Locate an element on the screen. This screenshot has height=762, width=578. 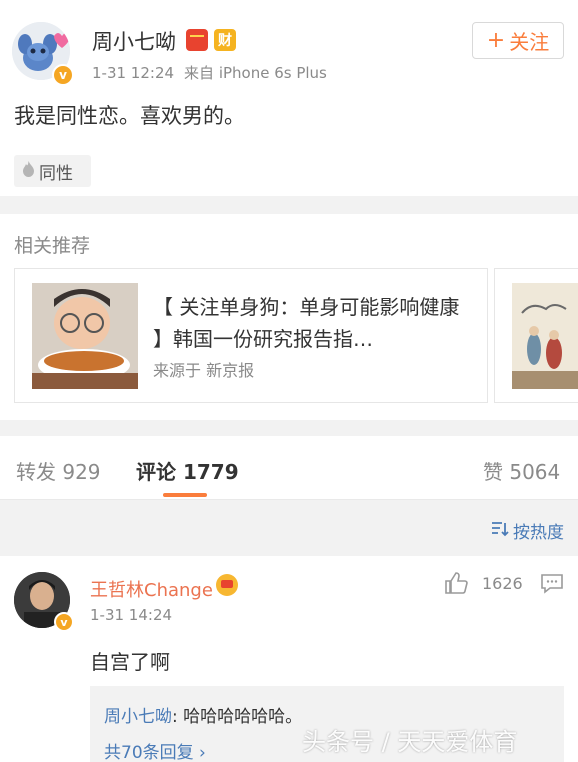
related-card: 【 关注单身狗：单身可能影响健康 】韩国一份研究报告指… 来源于 新京报 is located at coordinates (251, 335).